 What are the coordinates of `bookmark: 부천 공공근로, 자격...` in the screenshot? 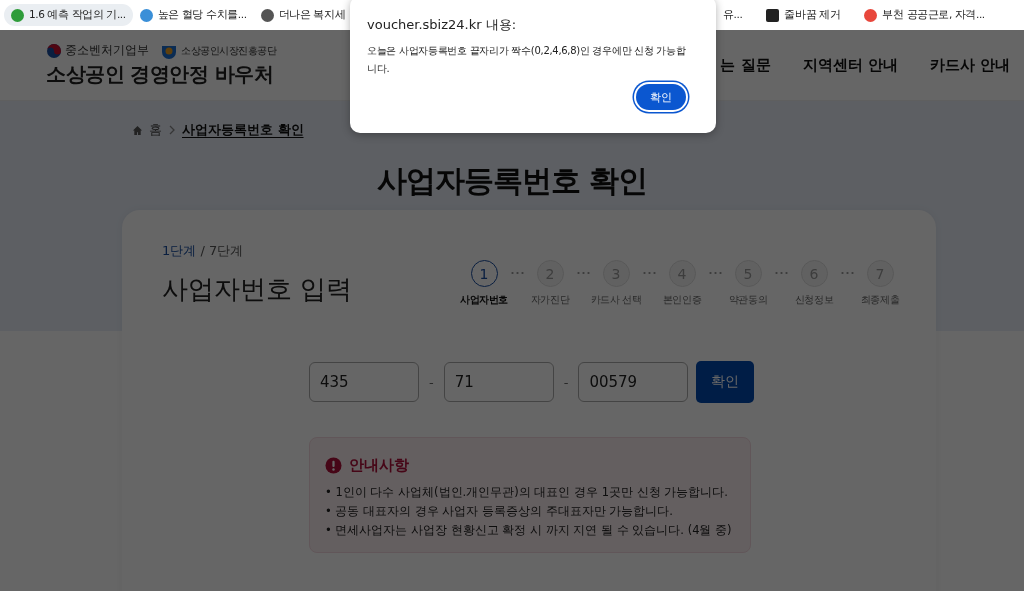 It's located at (924, 15).